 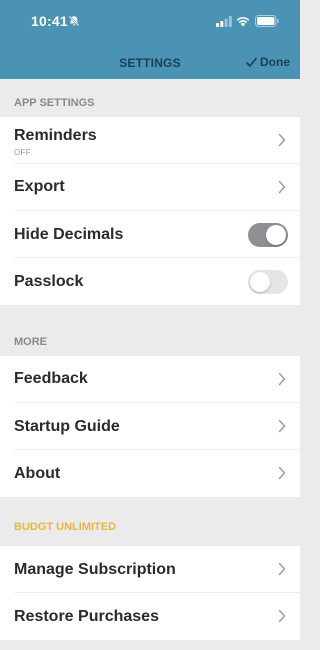 I want to click on done-button: Done, so click(x=268, y=62).